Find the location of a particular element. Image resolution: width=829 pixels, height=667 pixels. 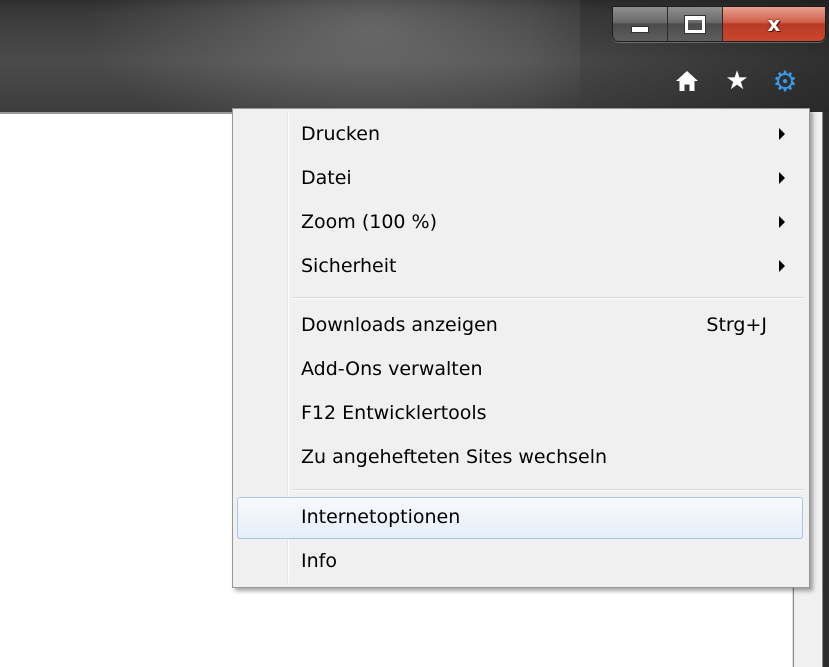

menu-item-pinned-sites: Zu angehefteten Sites wechseln is located at coordinates (520, 458).